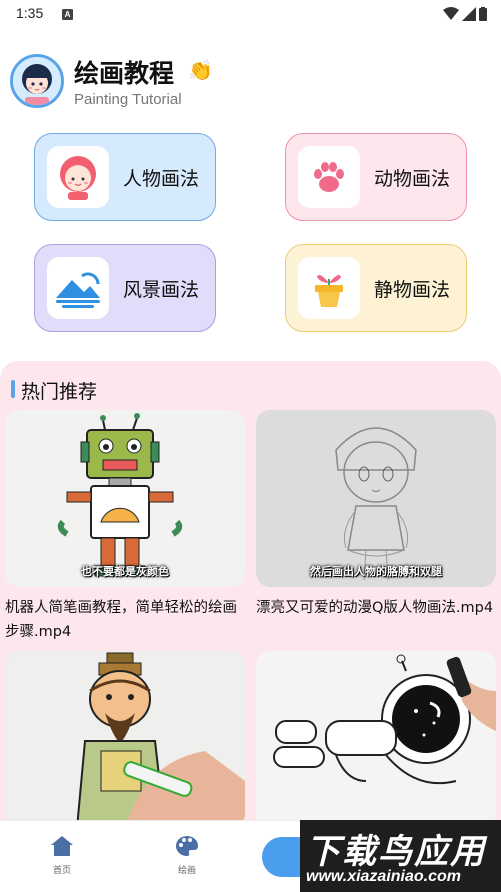 The height and width of the screenshot is (892, 501). I want to click on video-thumbnail: 也不要都是灰颜色, so click(125, 498).